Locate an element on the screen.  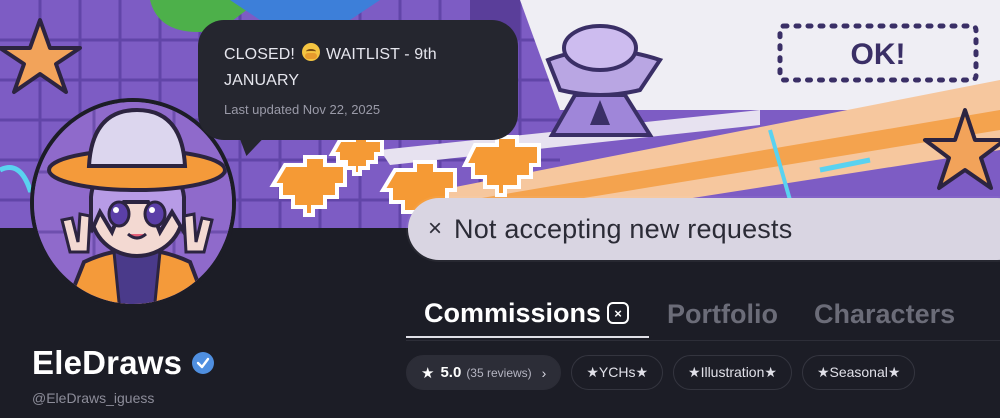
checkmark-icon is located at coordinates (203, 363).